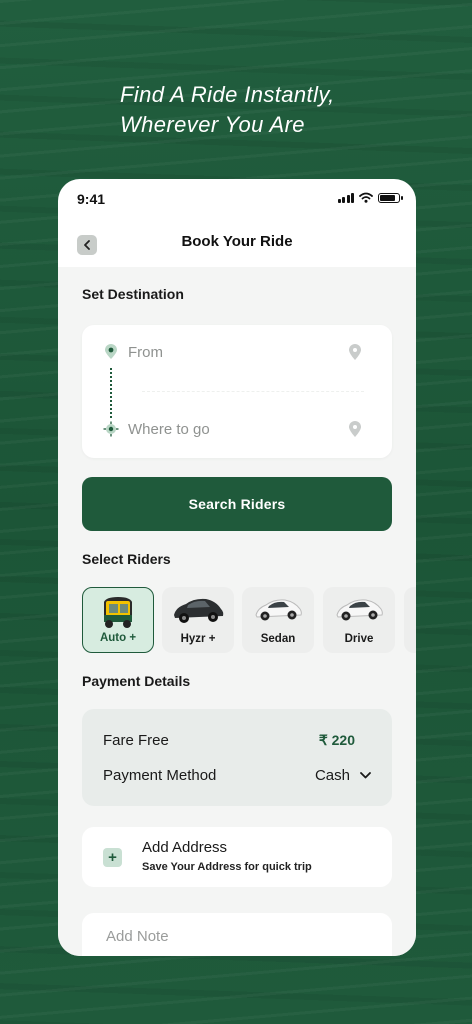  I want to click on battery-icon, so click(390, 197).